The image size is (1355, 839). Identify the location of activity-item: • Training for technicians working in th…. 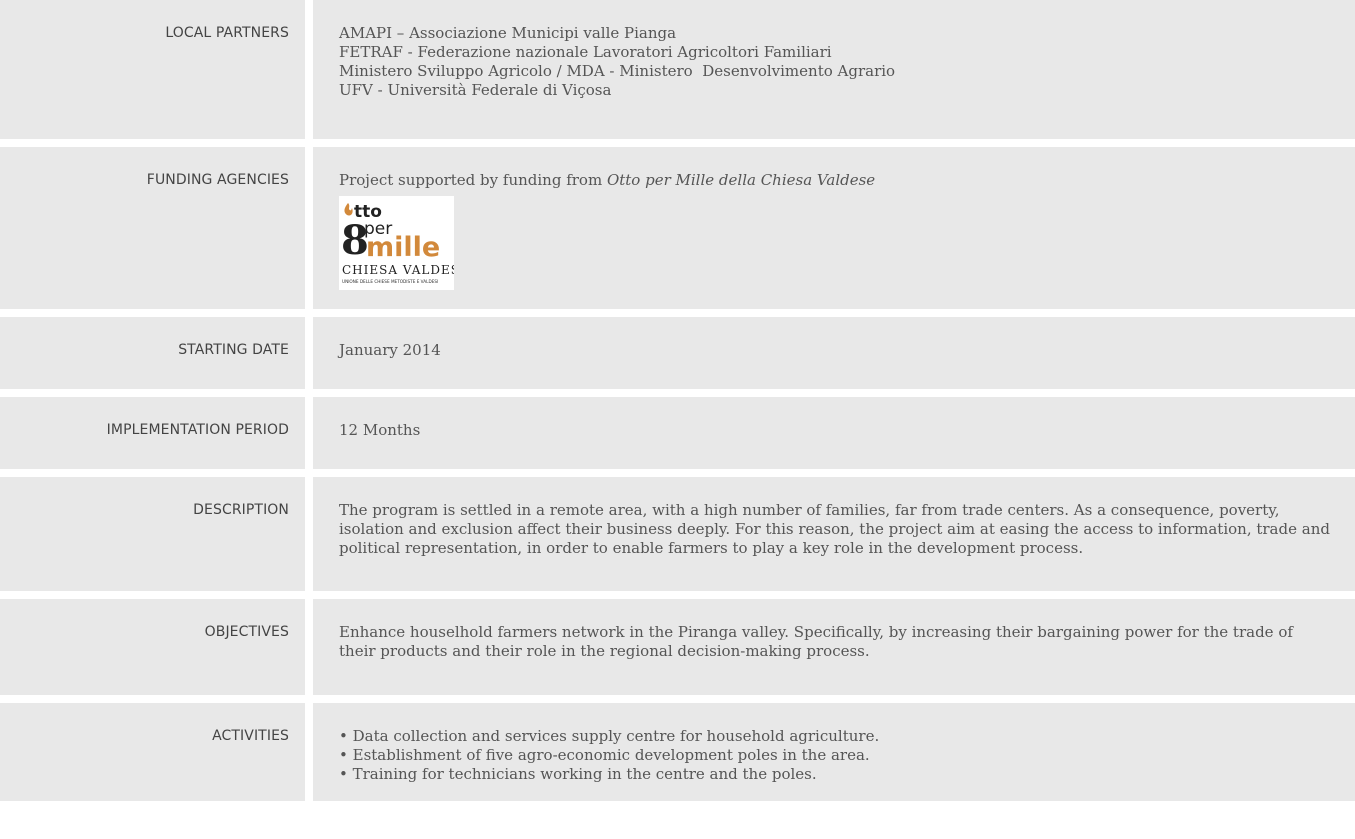
(578, 774).